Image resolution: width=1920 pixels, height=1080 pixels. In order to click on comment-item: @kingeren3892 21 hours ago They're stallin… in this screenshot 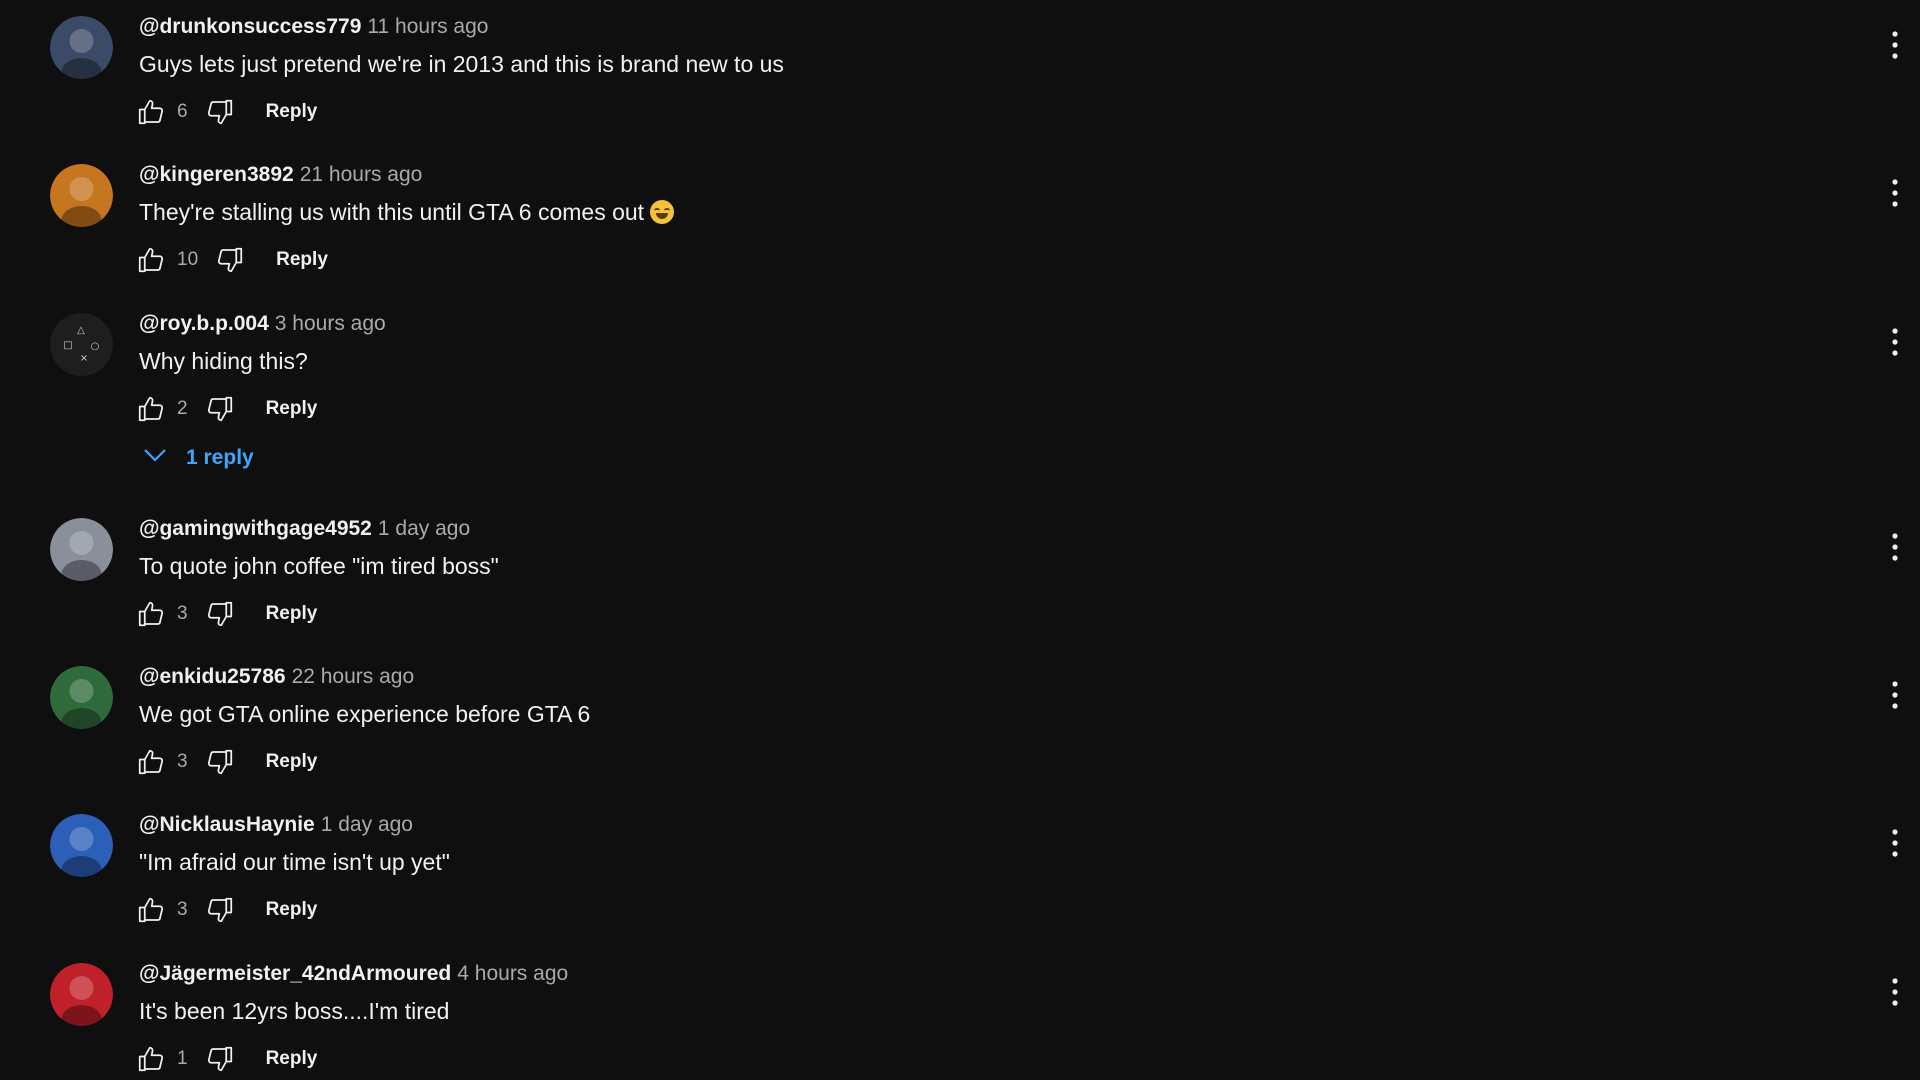, I will do `click(960, 218)`.